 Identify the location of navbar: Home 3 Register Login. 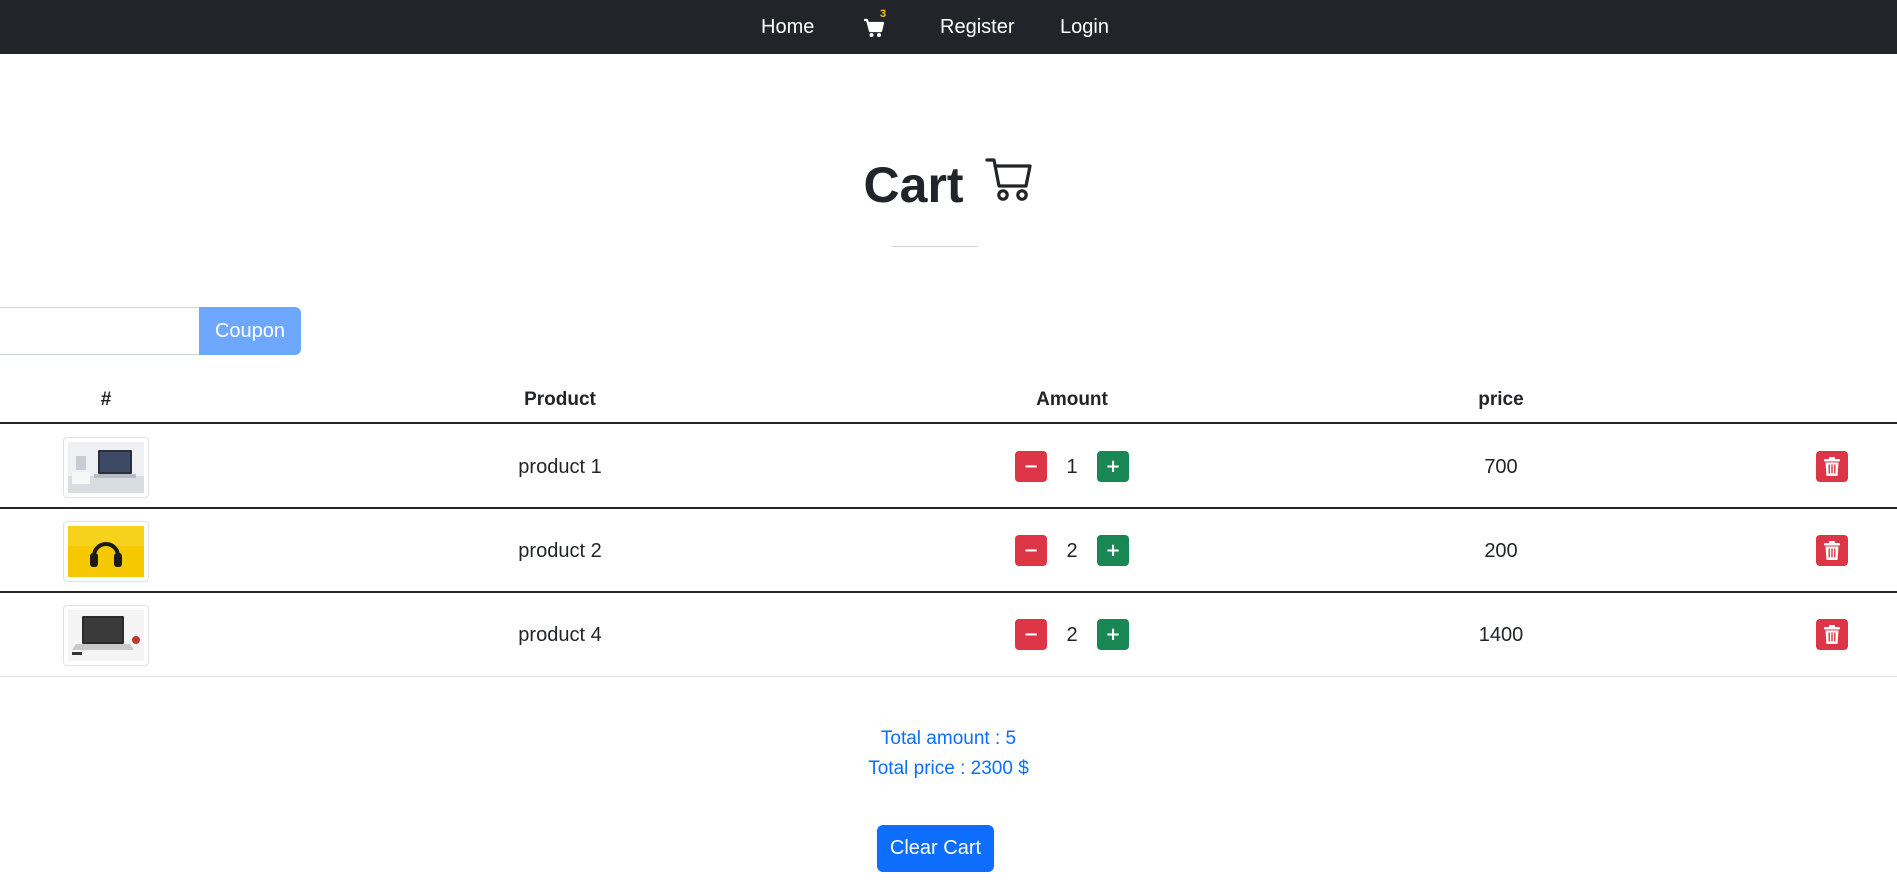
(948, 27).